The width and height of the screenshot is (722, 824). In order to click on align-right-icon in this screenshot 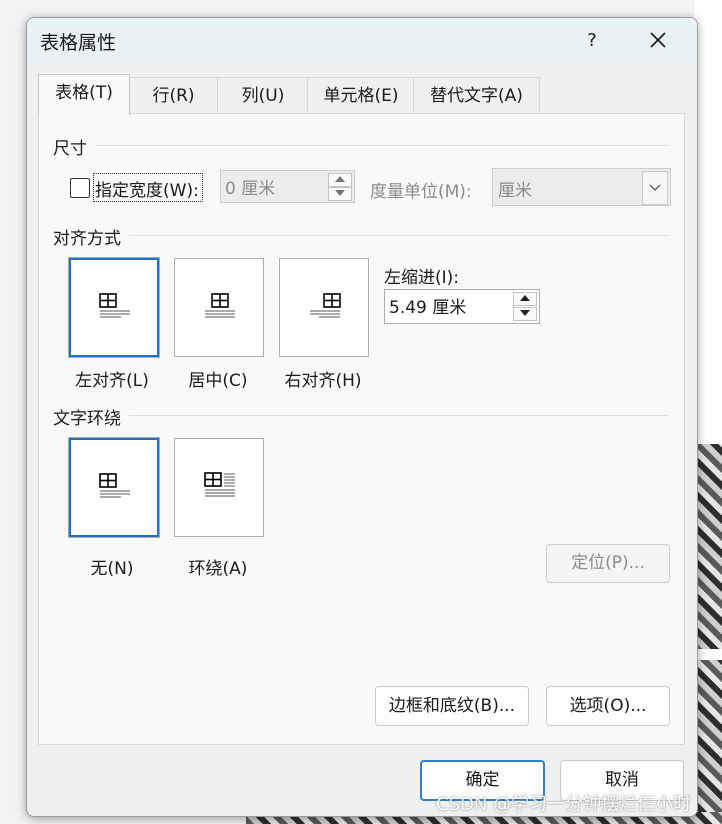, I will do `click(325, 305)`.